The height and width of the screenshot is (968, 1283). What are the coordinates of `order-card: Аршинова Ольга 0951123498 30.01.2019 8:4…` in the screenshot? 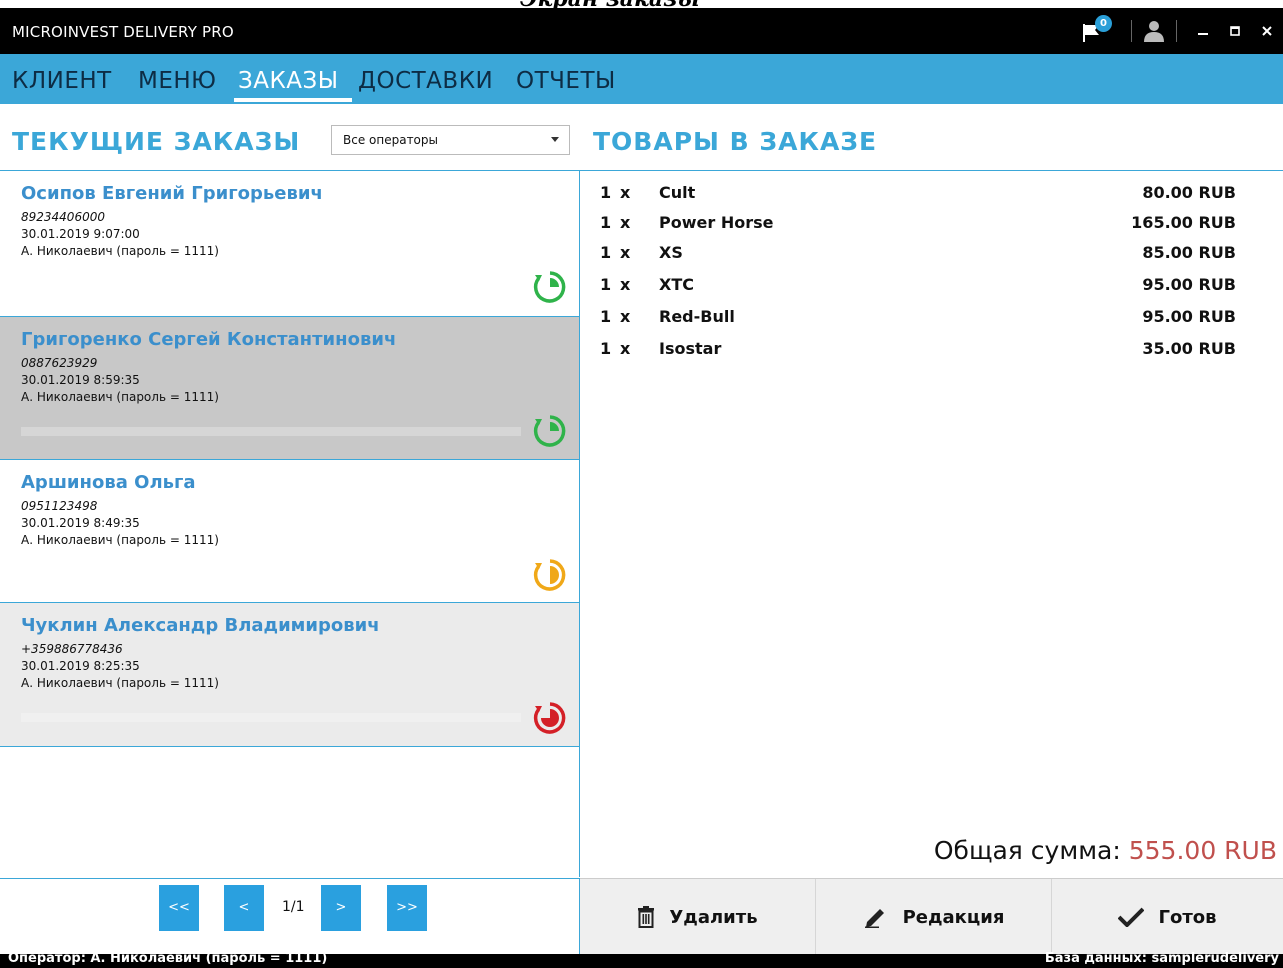 It's located at (289, 531).